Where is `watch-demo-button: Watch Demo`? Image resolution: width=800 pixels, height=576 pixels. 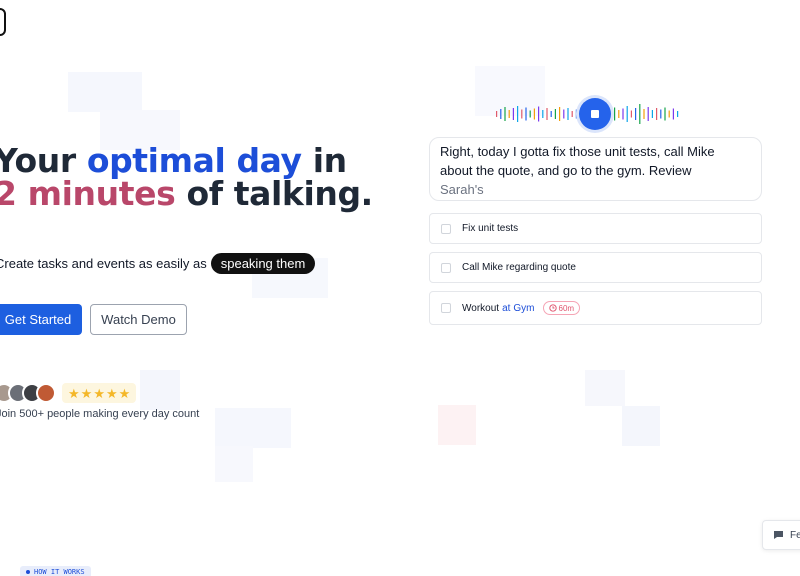 watch-demo-button: Watch Demo is located at coordinates (138, 319).